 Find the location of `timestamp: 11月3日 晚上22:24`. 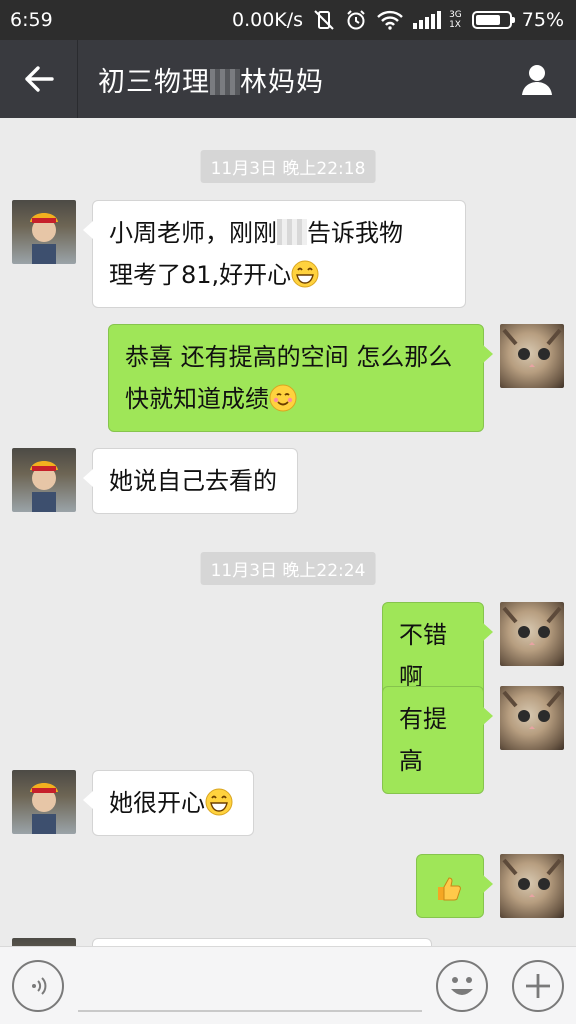

timestamp: 11月3日 晚上22:24 is located at coordinates (288, 568).